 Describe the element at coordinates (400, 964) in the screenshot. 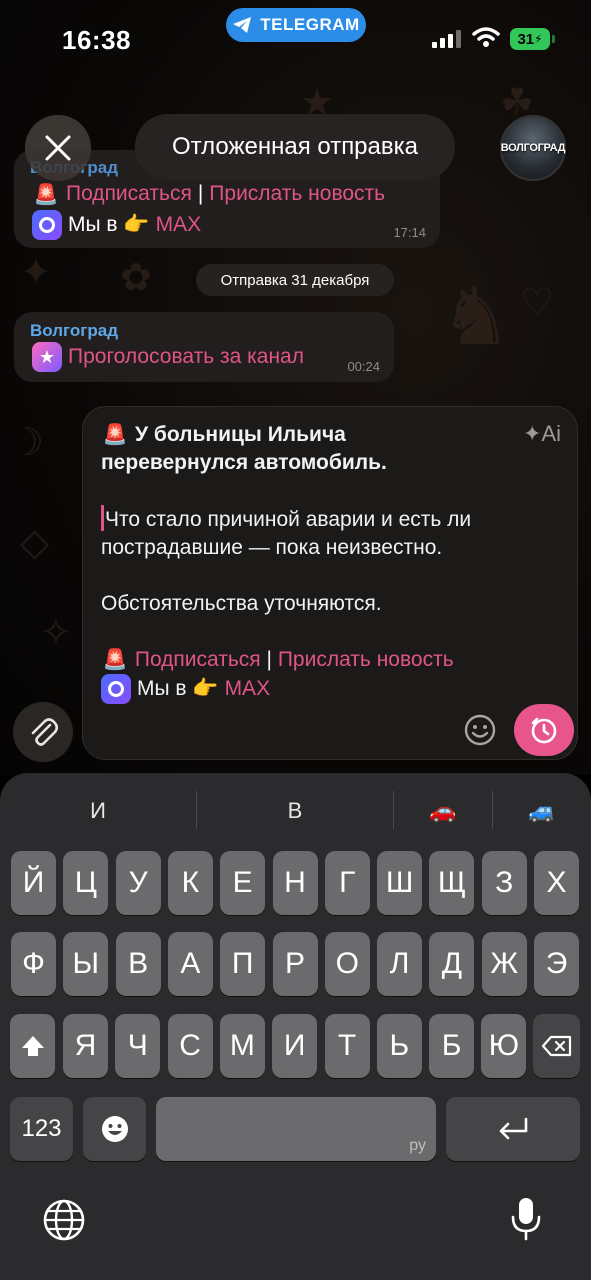

I see `key-letter: Л` at that location.